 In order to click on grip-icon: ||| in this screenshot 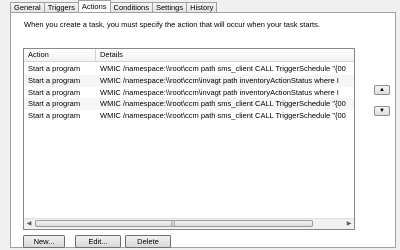, I will do `click(173, 224)`.